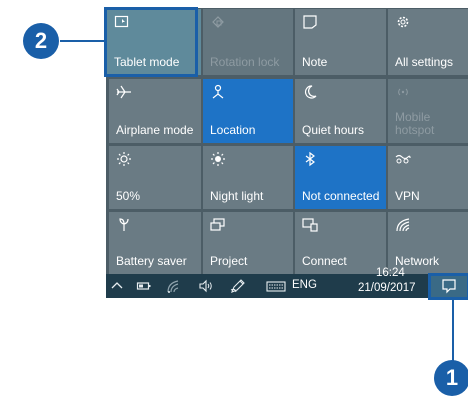 Image resolution: width=468 pixels, height=396 pixels. What do you see at coordinates (403, 92) in the screenshot?
I see `hotspot-icon` at bounding box center [403, 92].